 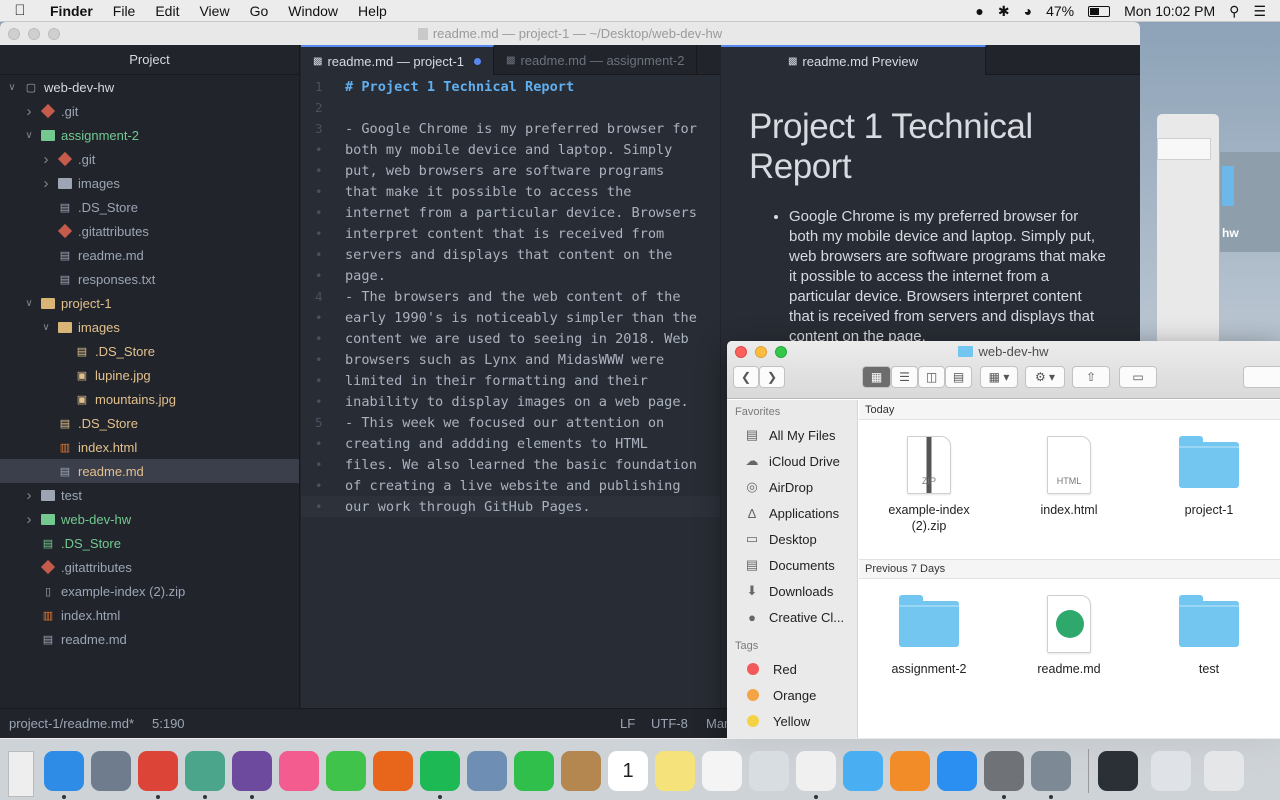 What do you see at coordinates (440, 771) in the screenshot?
I see `spotify-icon` at bounding box center [440, 771].